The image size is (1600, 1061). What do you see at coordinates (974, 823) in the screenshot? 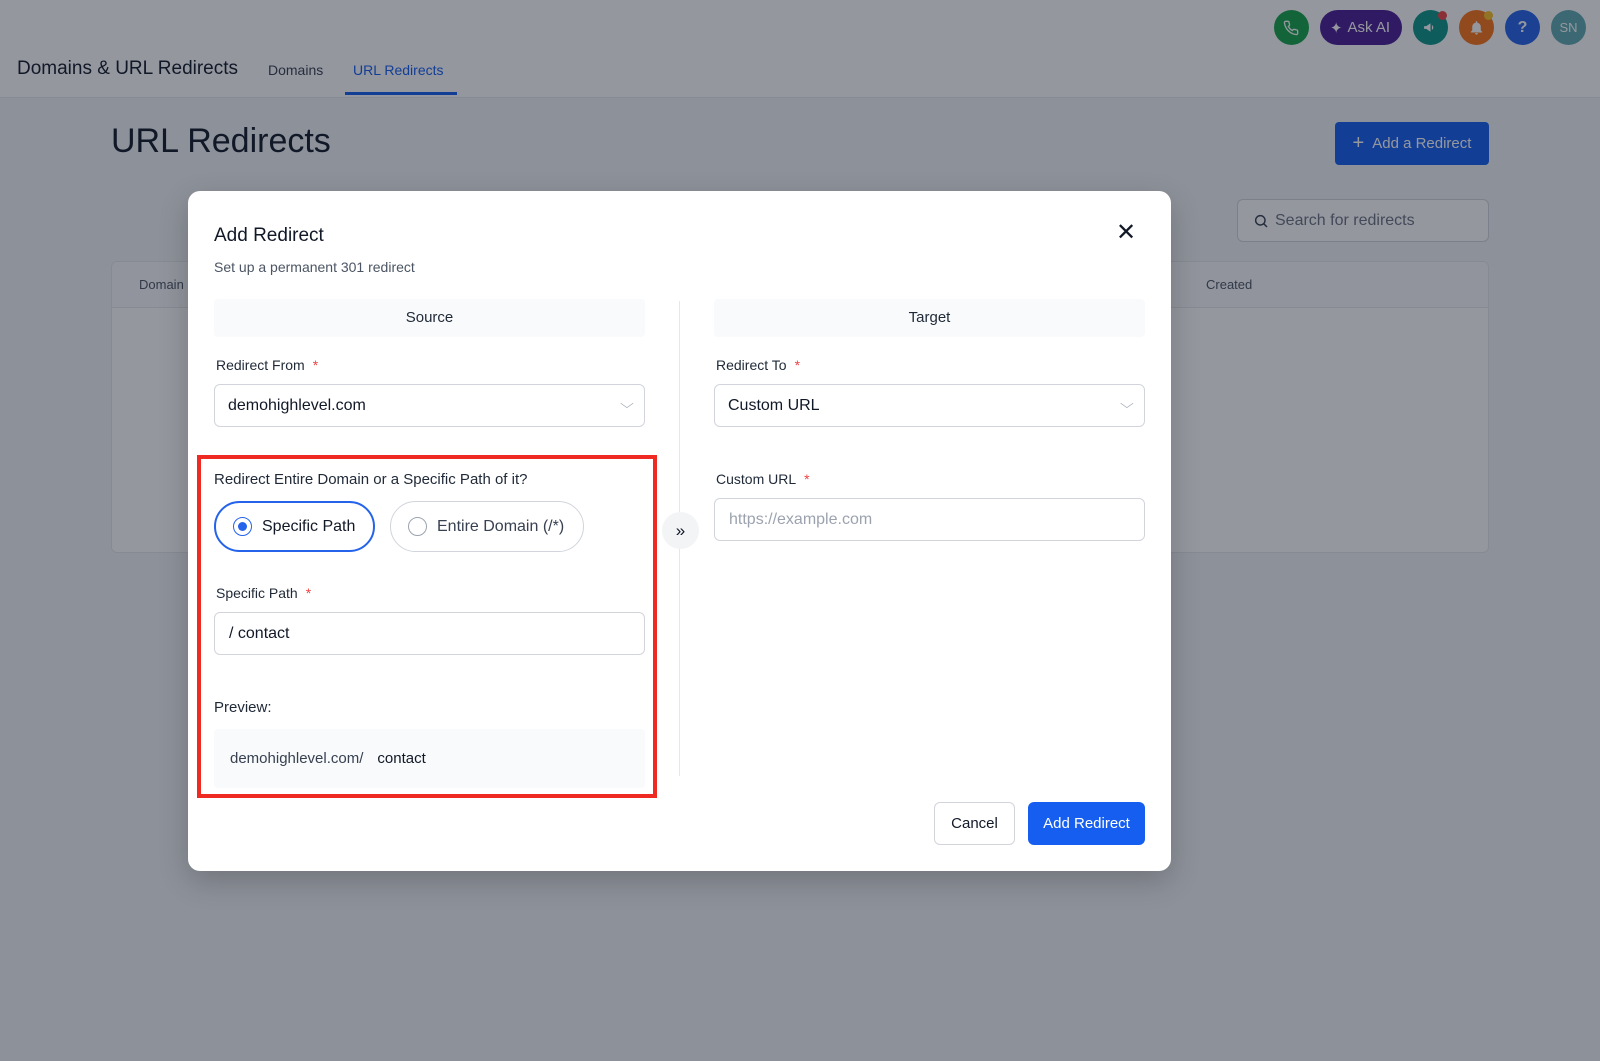
I see `cancel-button: Cancel` at bounding box center [974, 823].